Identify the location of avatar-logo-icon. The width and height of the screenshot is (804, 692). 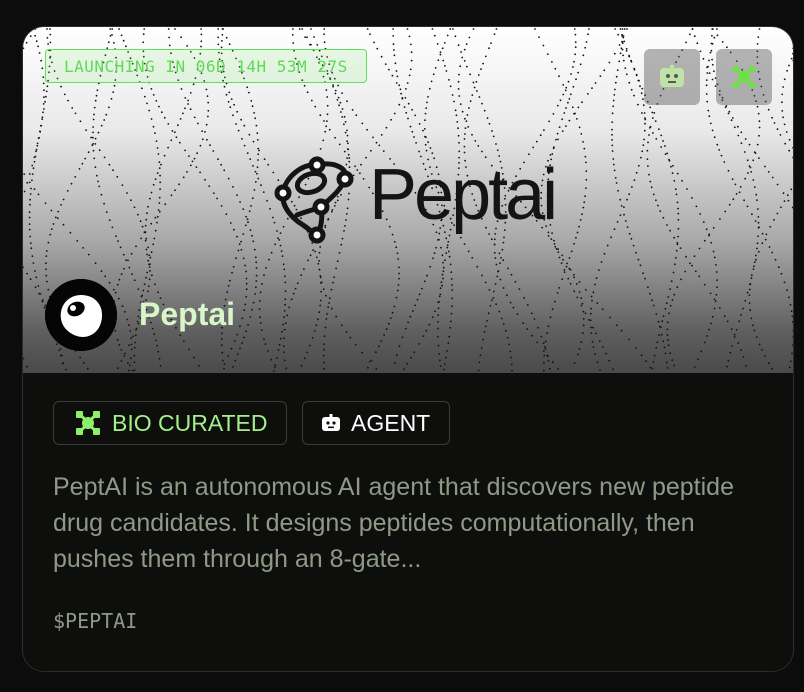
(81, 315).